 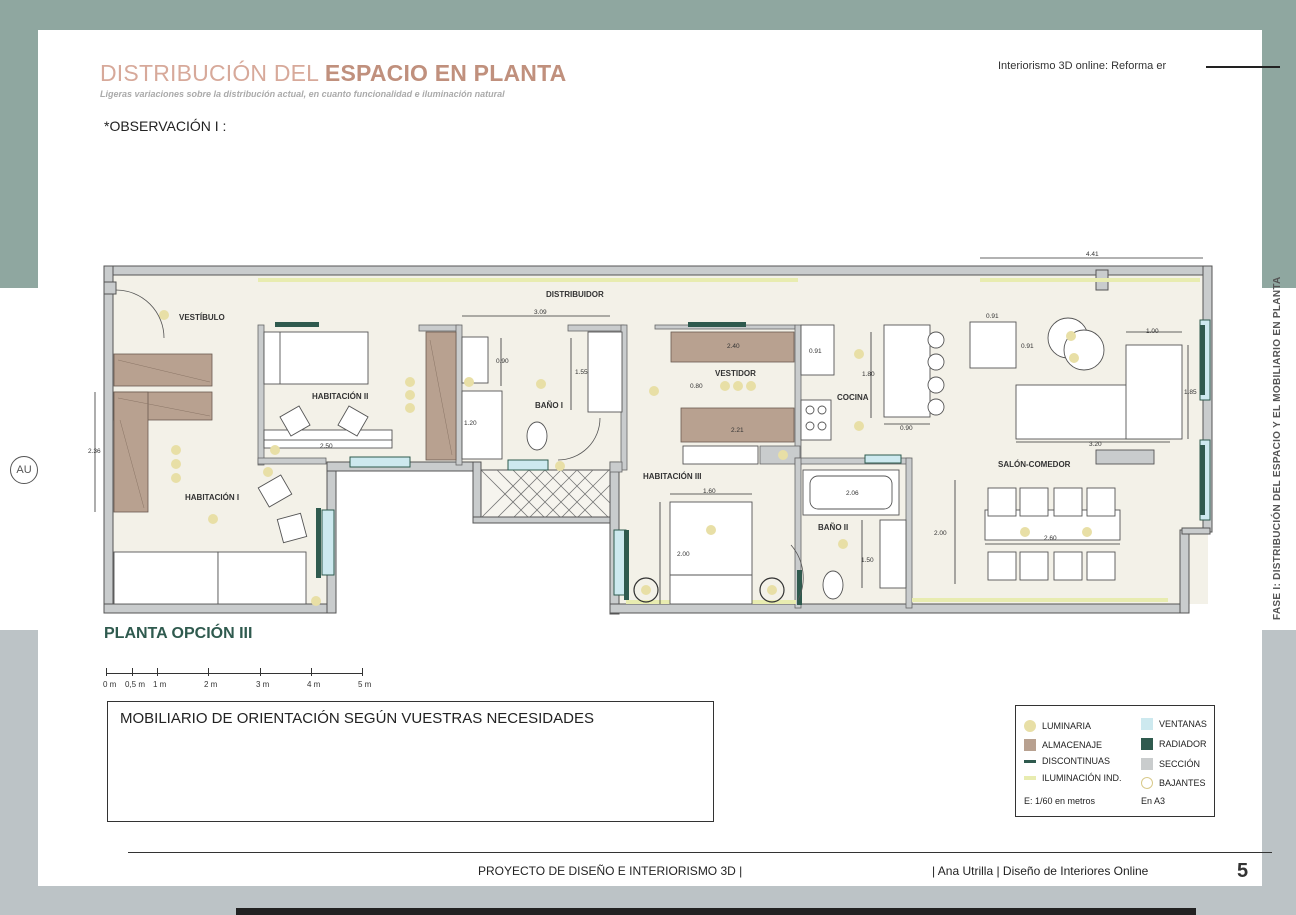 What do you see at coordinates (263, 684) in the screenshot?
I see `scale-label: 3 m` at bounding box center [263, 684].